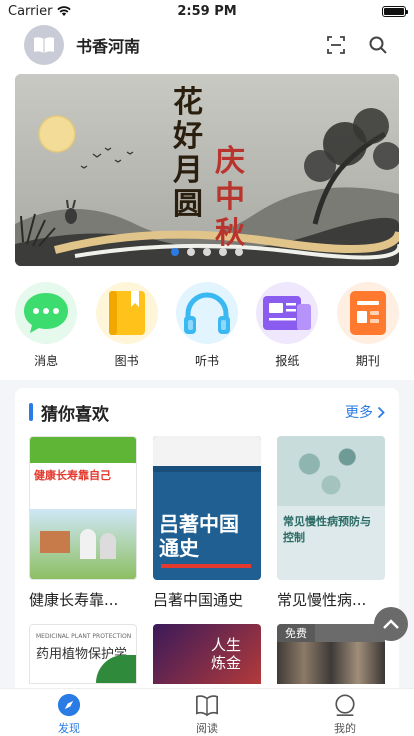  Describe the element at coordinates (207, 508) in the screenshot. I see `book-cover: 吕著中国通史` at that location.